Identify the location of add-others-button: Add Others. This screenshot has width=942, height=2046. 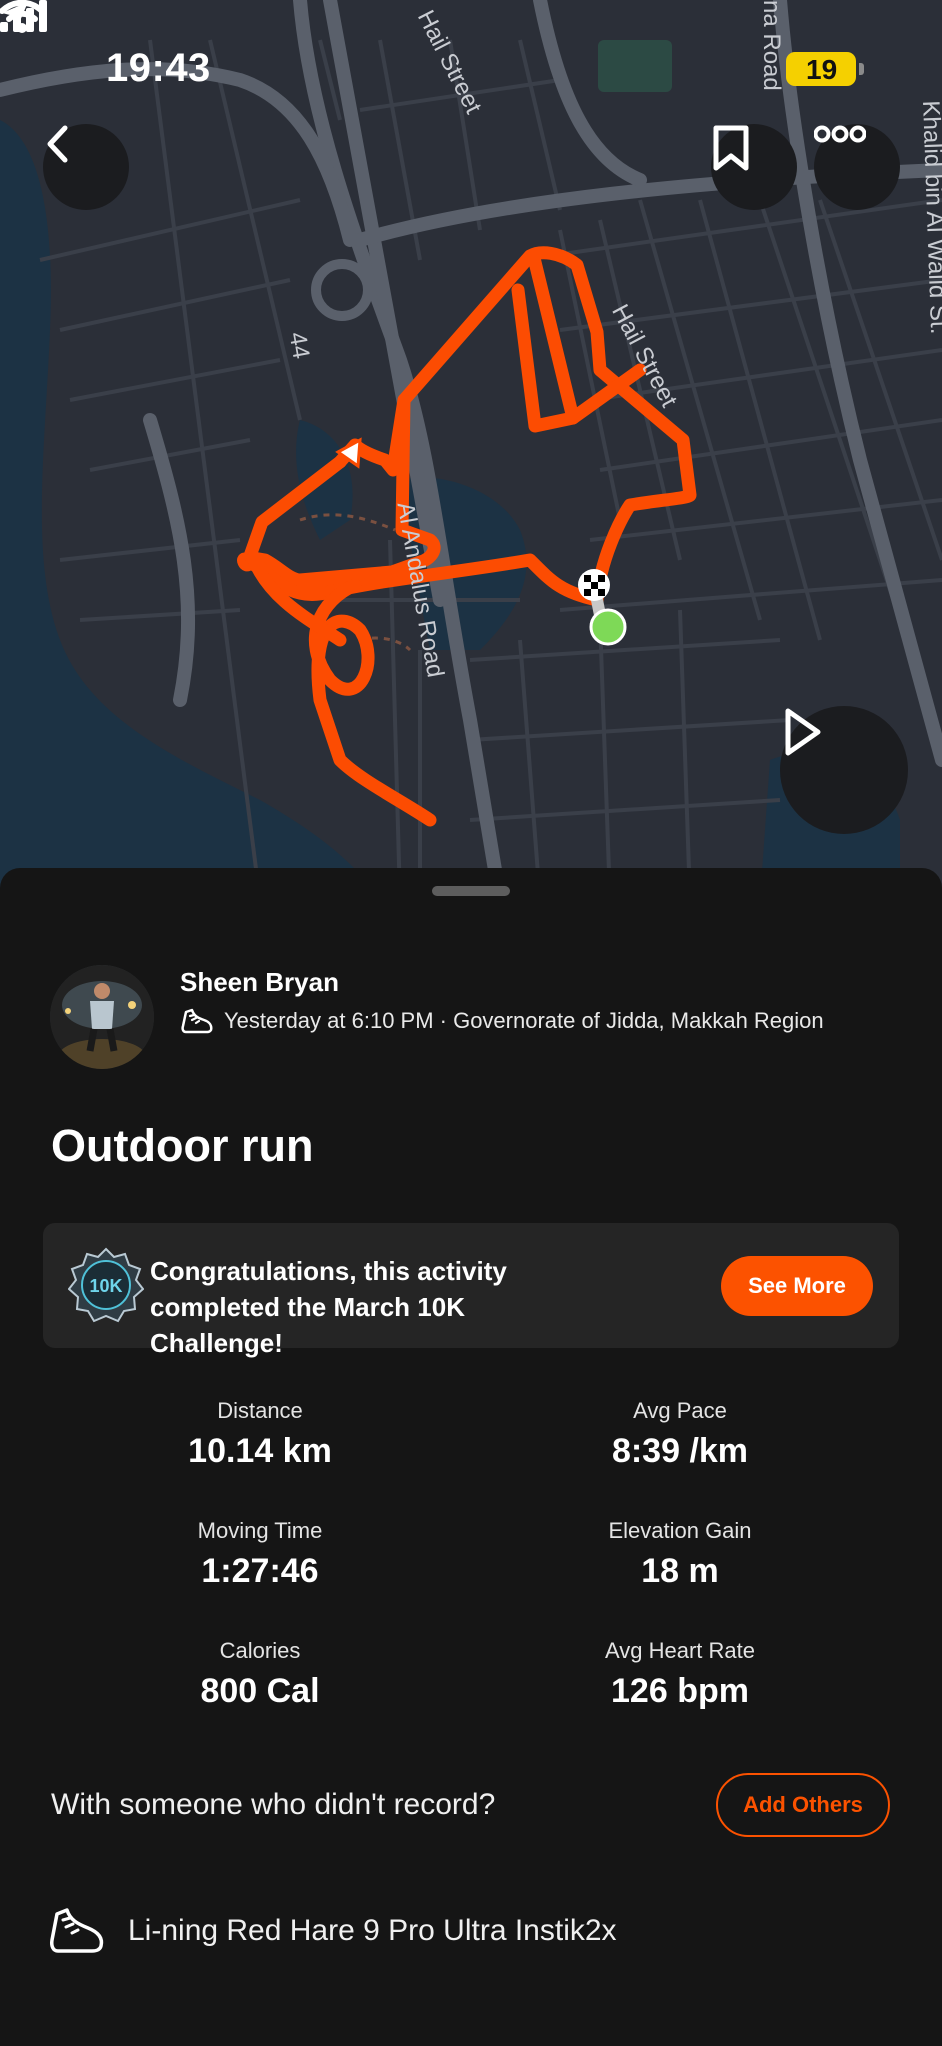
(803, 1805).